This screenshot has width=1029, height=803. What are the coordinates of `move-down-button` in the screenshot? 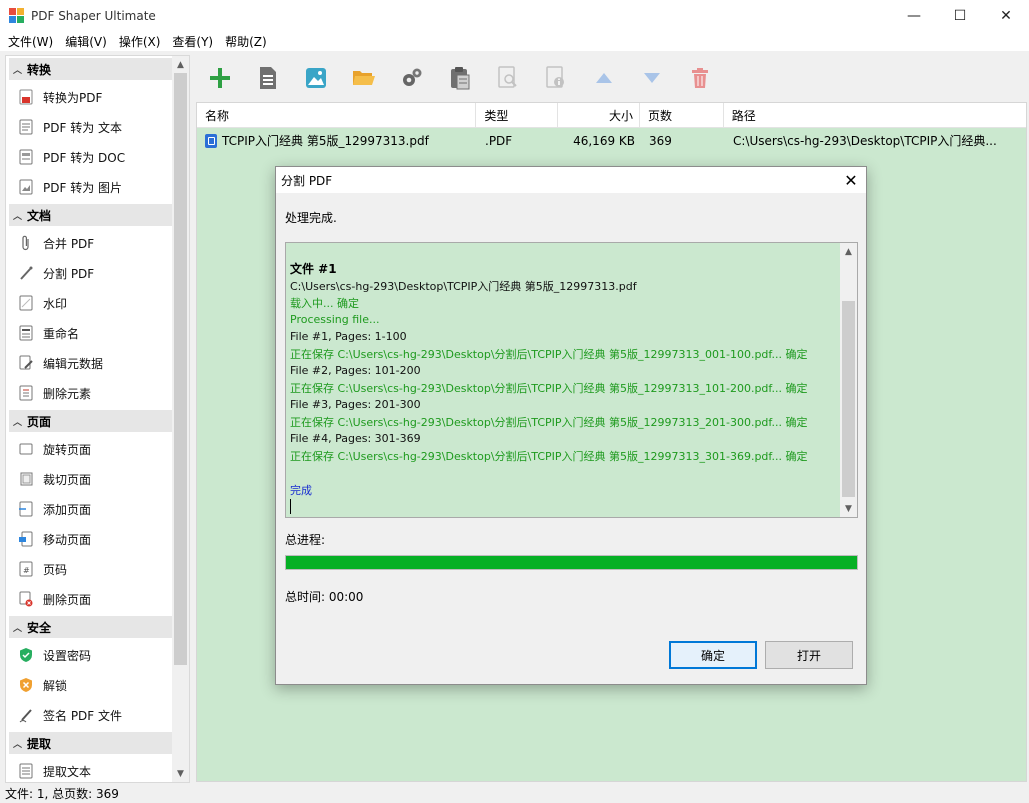 It's located at (652, 78).